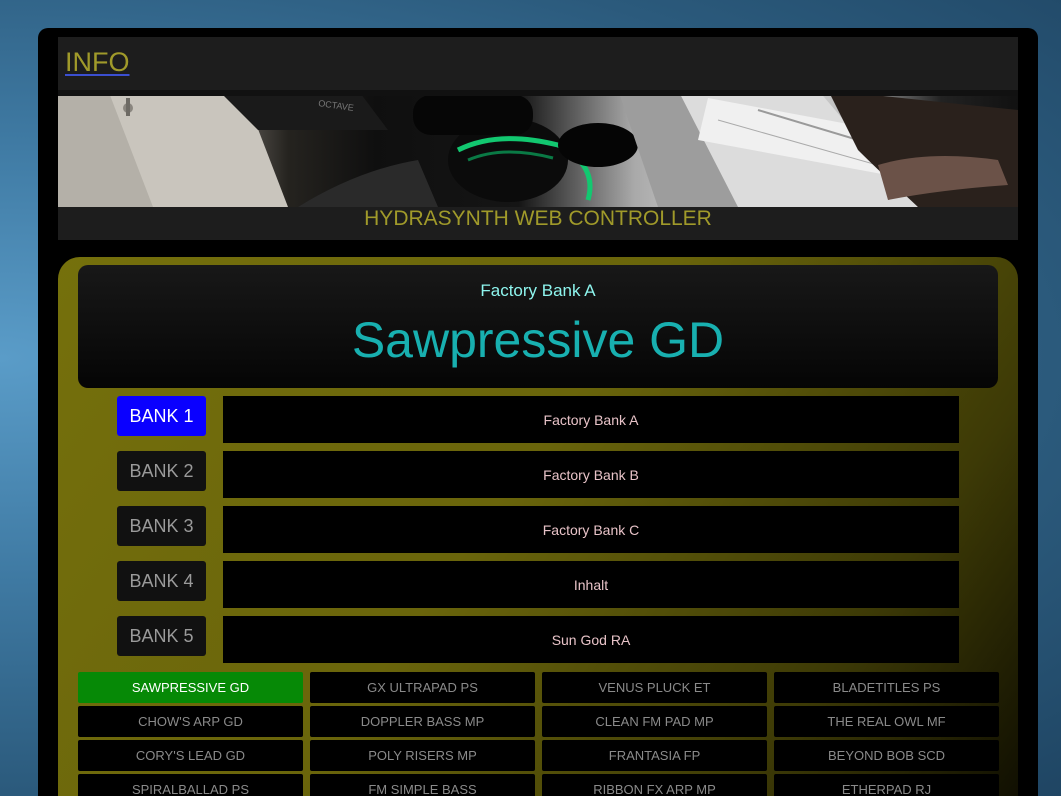 This screenshot has width=1061, height=796. Describe the element at coordinates (161, 526) in the screenshot. I see `bank-3-button: BANK 3` at that location.